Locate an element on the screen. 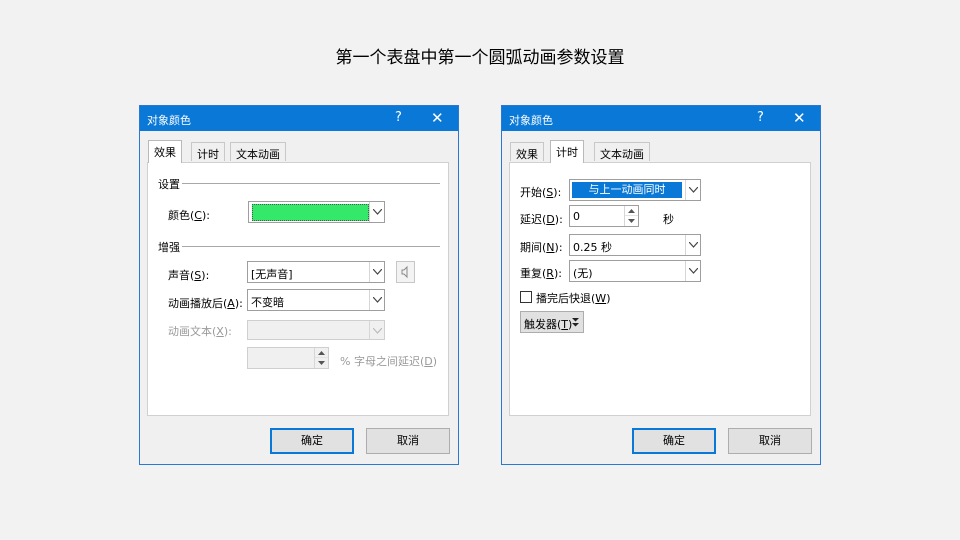 Image resolution: width=960 pixels, height=540 pixels. repeat-value: (无) is located at coordinates (583, 273).